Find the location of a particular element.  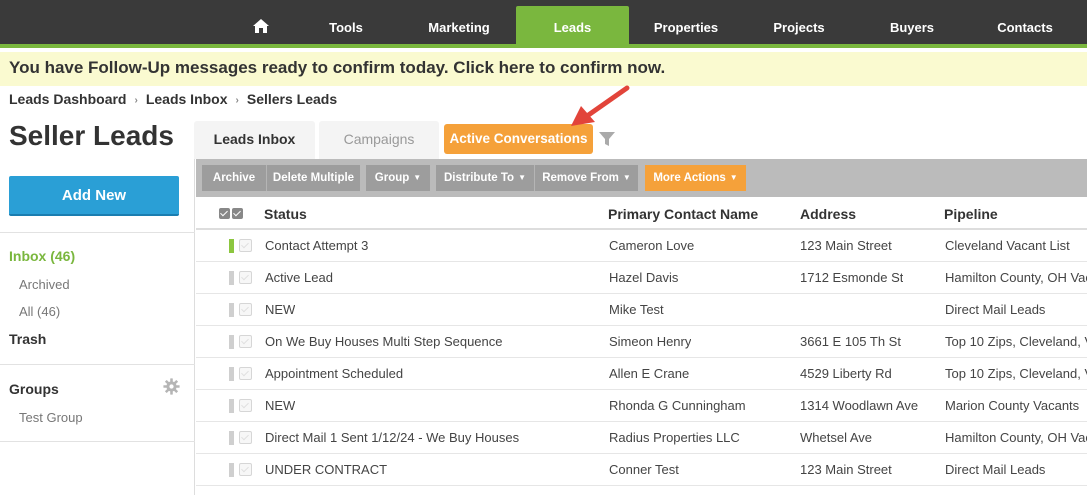

cell-contact: Conner Test is located at coordinates (644, 469).